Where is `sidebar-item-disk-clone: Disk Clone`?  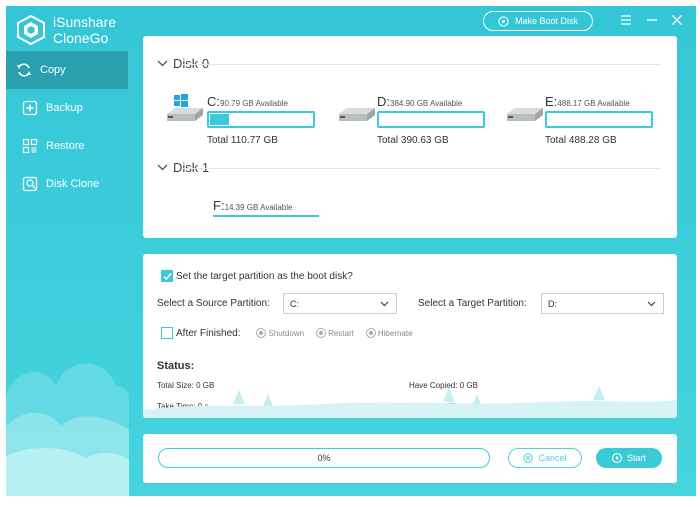
sidebar-item-disk-clone: Disk Clone is located at coordinates (67, 184).